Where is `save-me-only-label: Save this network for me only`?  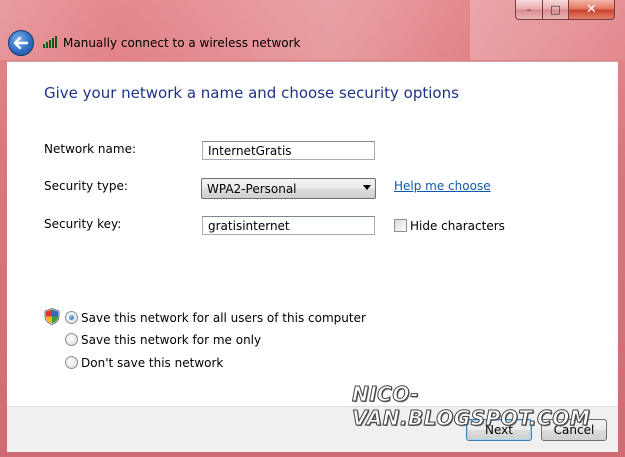
save-me-only-label: Save this network for me only is located at coordinates (171, 340).